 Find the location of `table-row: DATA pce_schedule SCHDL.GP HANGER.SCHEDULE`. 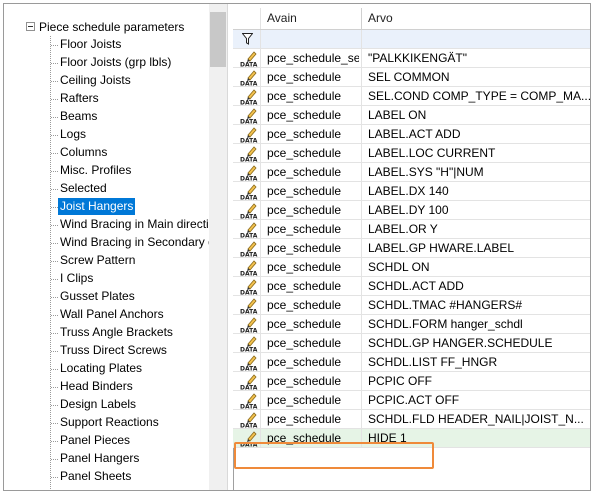

table-row: DATA pce_schedule SCHDL.GP HANGER.SCHEDULE is located at coordinates (411, 344).